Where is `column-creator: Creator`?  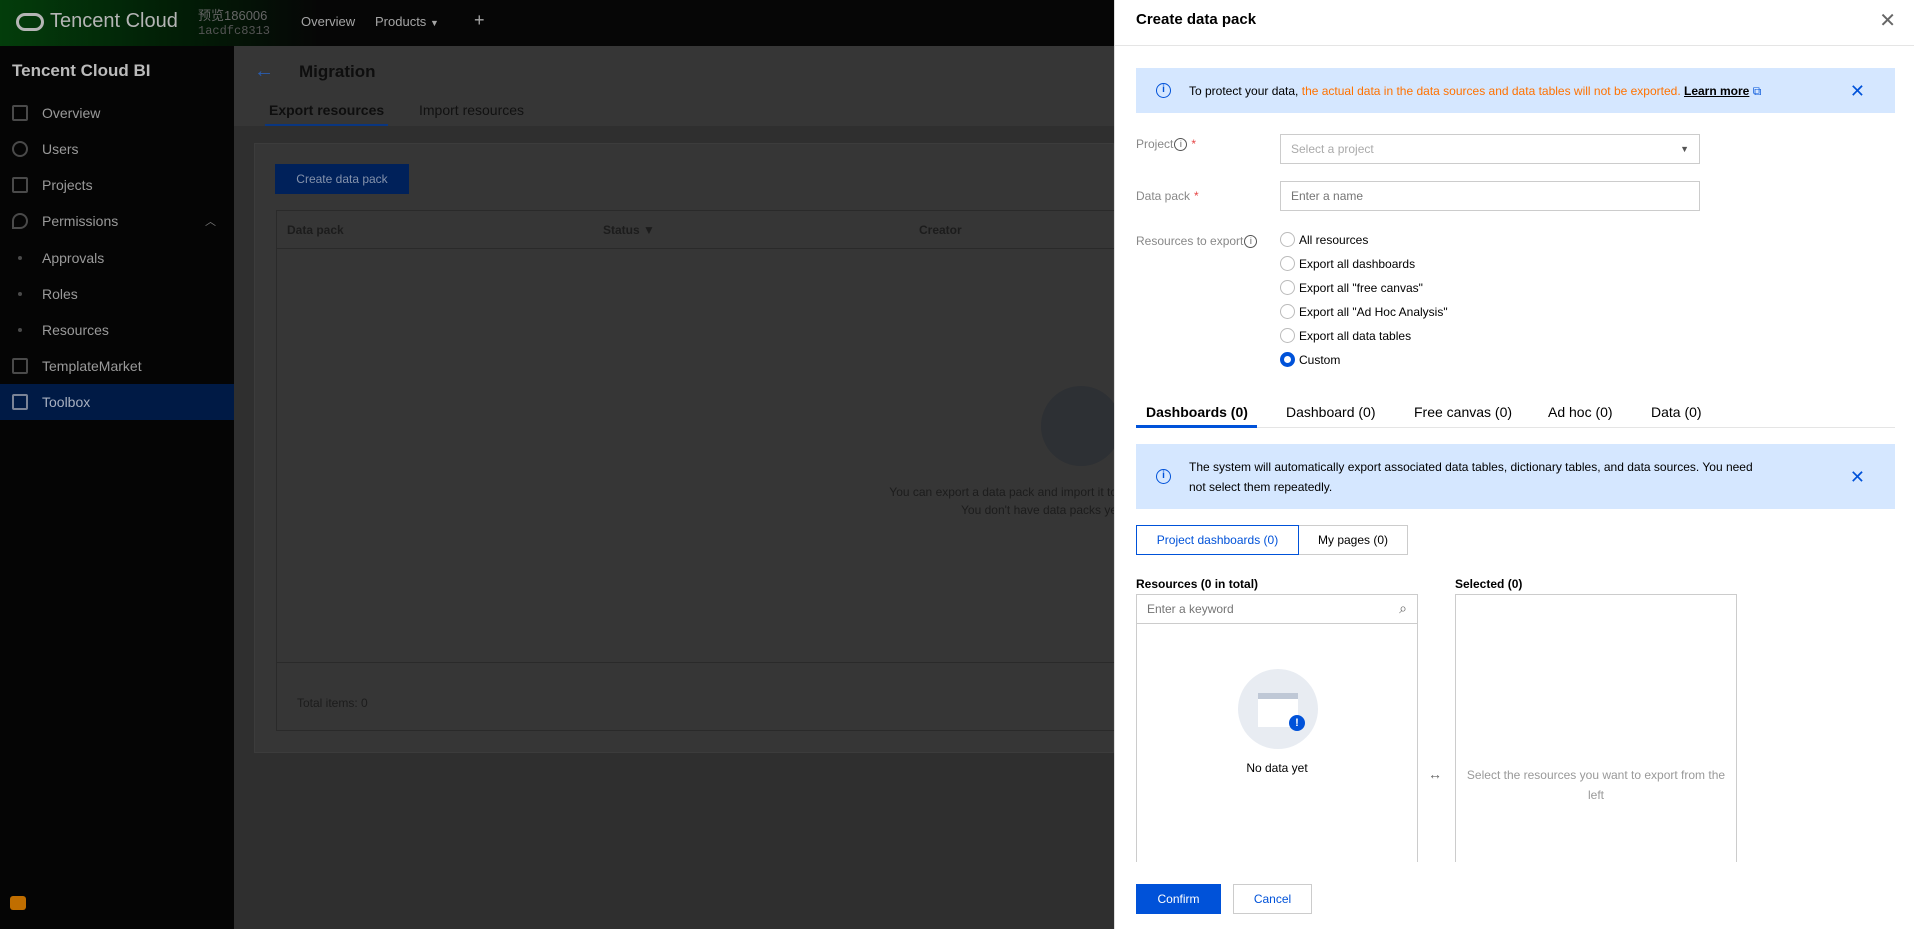
column-creator: Creator is located at coordinates (940, 230).